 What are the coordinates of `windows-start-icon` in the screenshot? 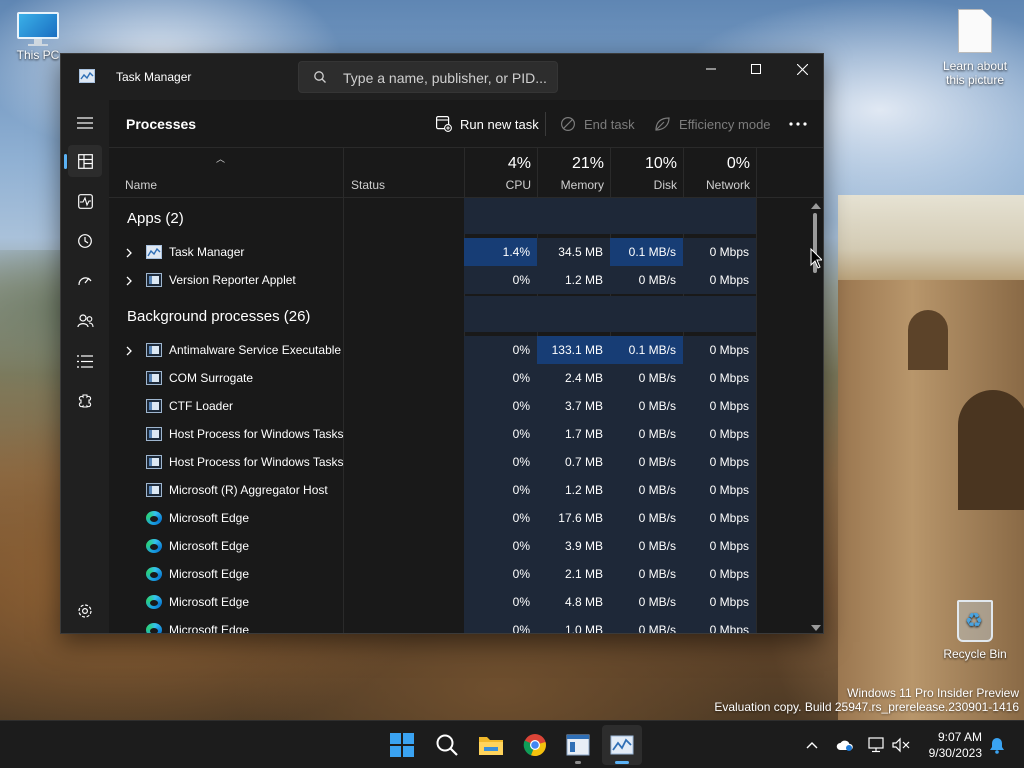 It's located at (402, 745).